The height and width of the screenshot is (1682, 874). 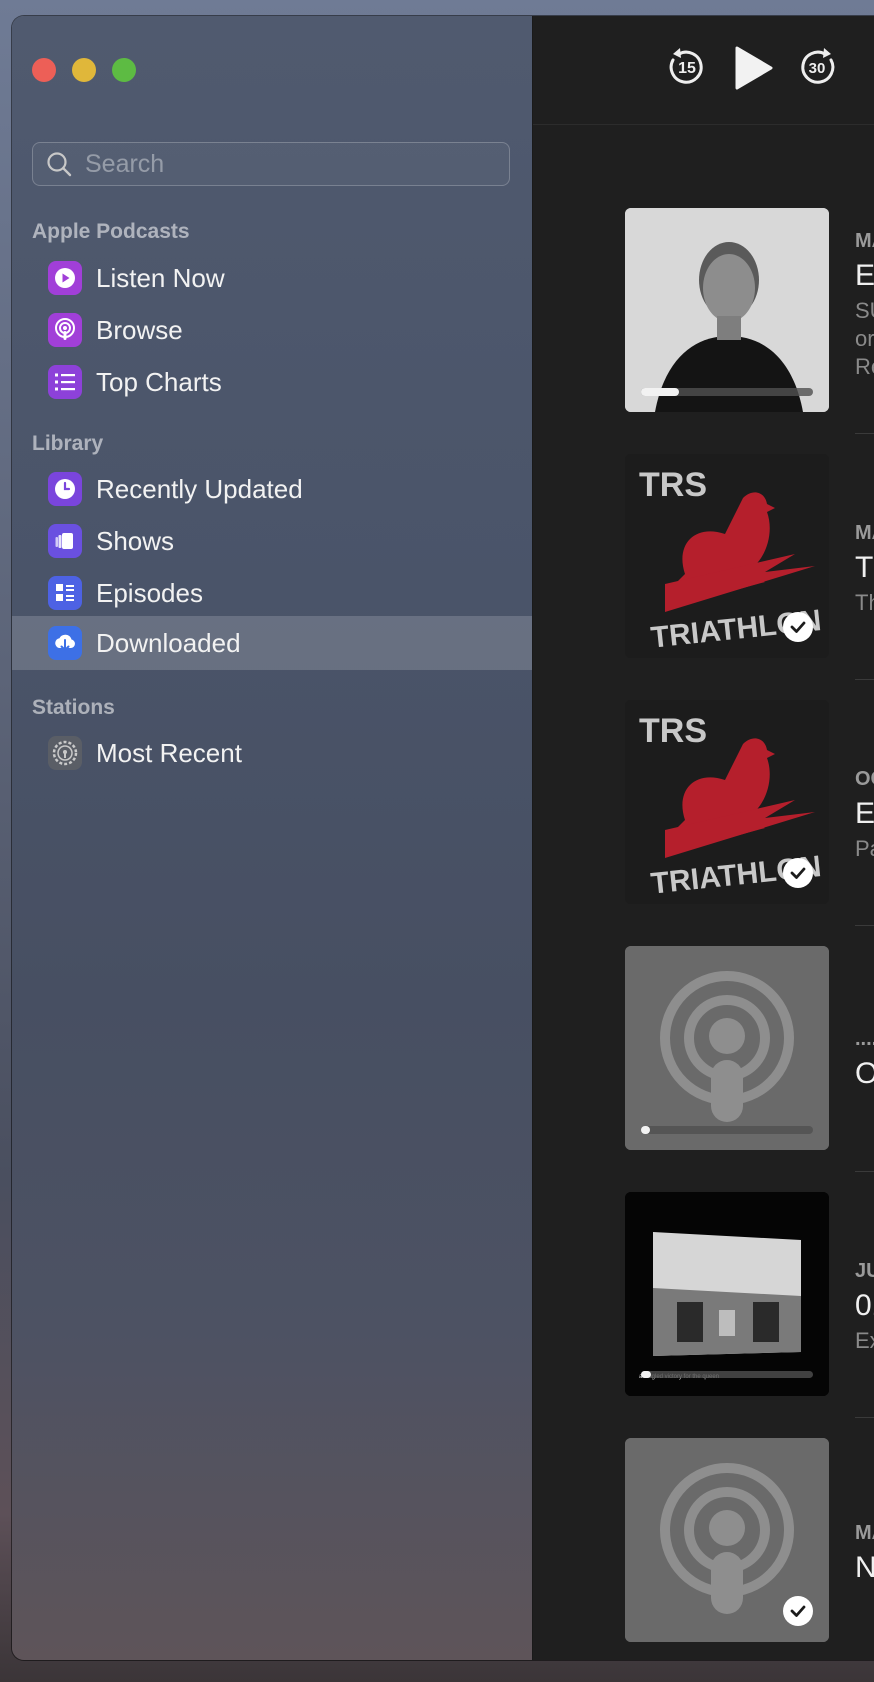 I want to click on sidebar-item-label: Shows, so click(x=135, y=540).